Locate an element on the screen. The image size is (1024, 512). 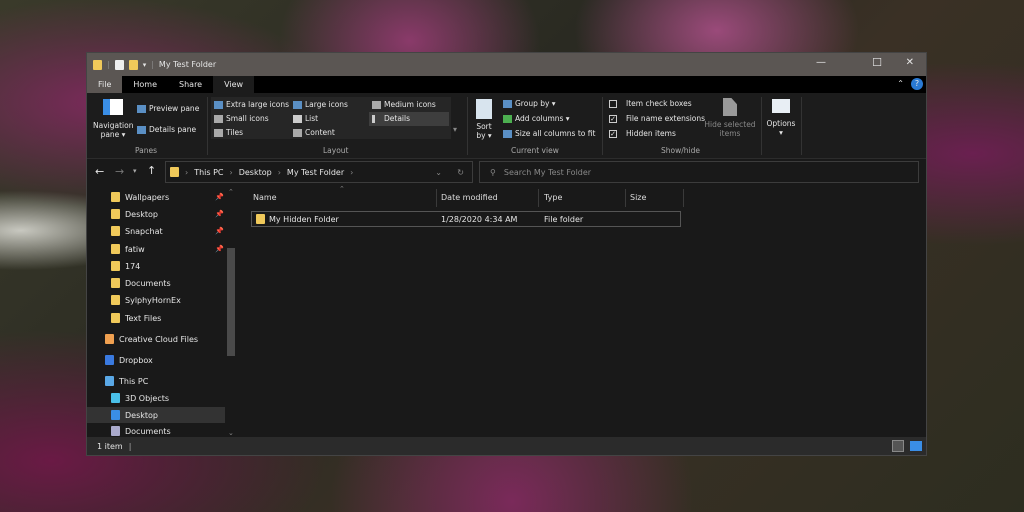
nav-item-documents: Documents is located at coordinates (141, 283).